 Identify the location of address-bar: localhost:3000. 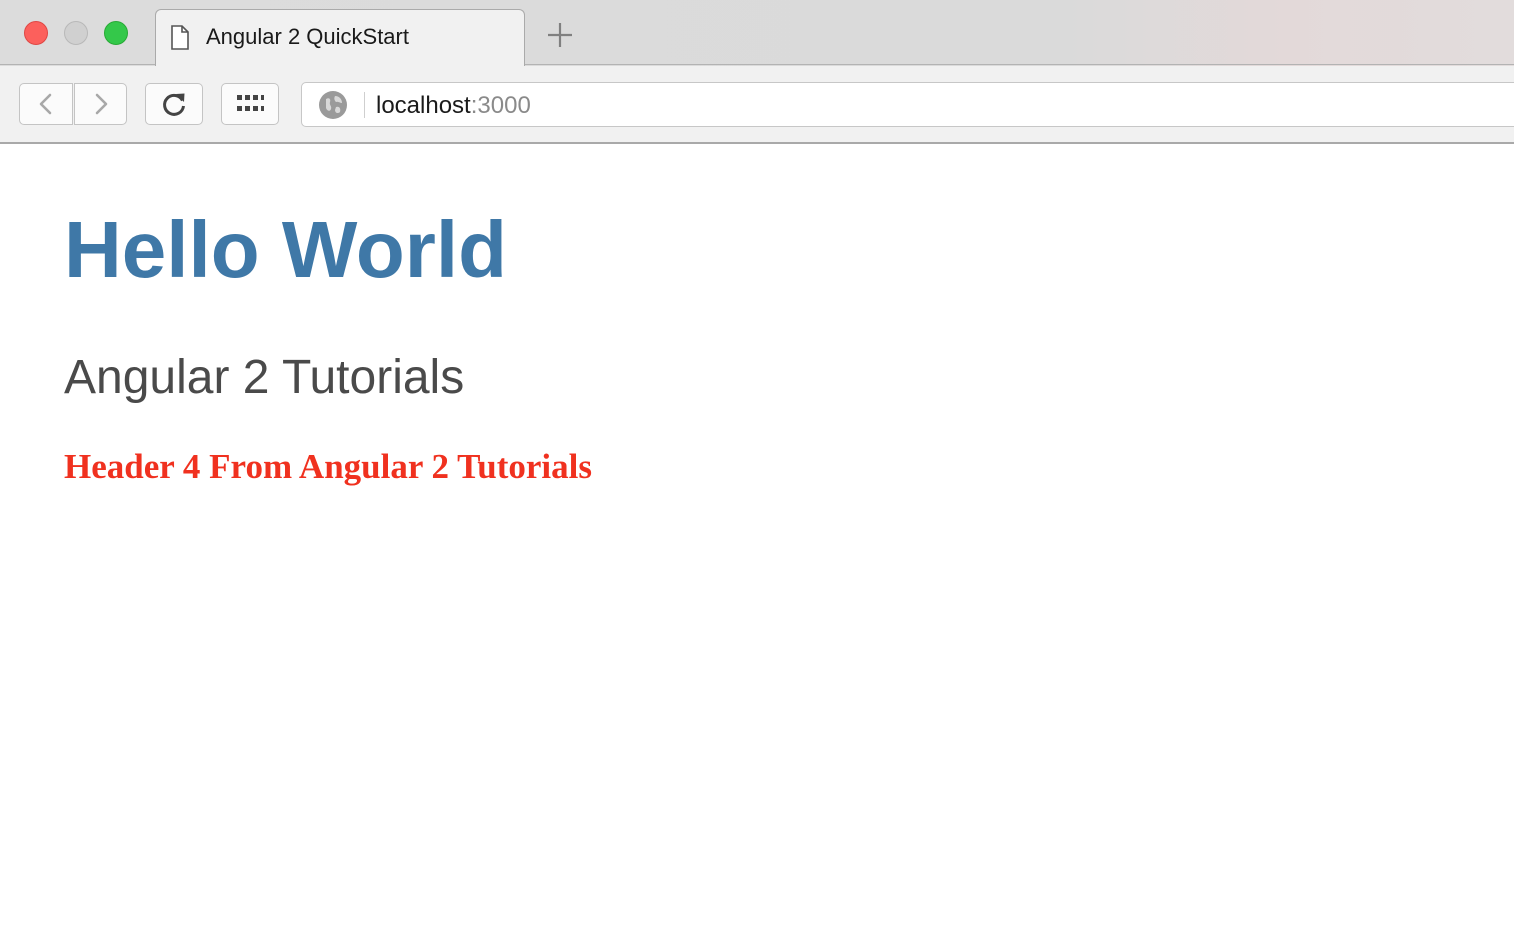
(907, 104).